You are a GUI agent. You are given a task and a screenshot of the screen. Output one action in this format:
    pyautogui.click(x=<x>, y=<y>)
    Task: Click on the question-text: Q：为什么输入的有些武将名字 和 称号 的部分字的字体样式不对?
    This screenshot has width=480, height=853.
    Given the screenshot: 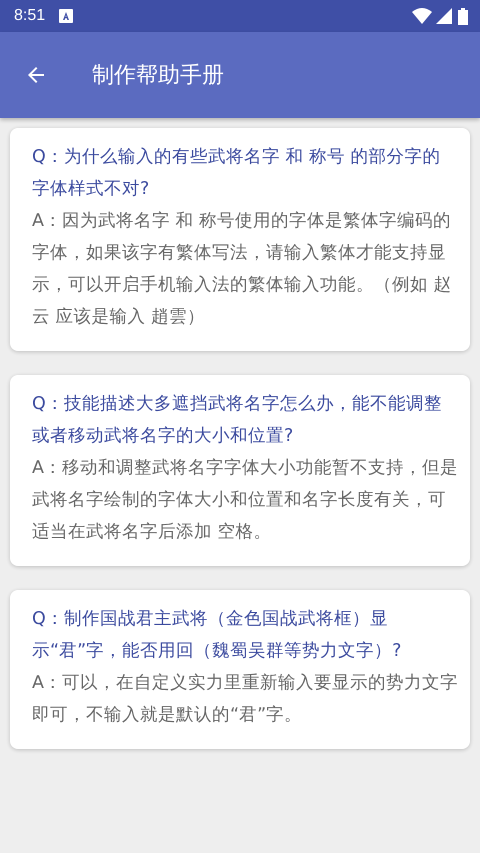 What is the action you would take?
    pyautogui.click(x=237, y=173)
    